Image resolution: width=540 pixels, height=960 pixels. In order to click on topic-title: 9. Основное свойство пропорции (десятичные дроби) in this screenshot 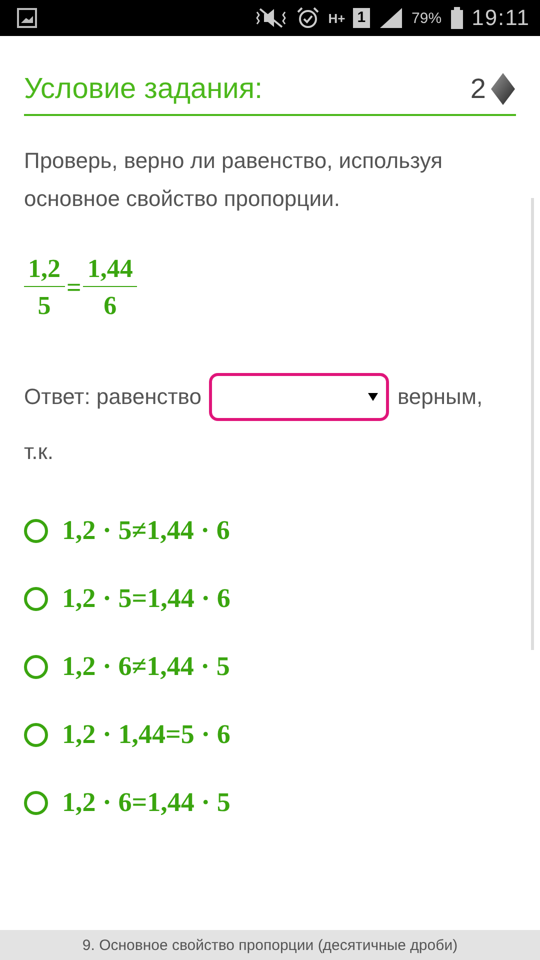, I will do `click(270, 945)`.